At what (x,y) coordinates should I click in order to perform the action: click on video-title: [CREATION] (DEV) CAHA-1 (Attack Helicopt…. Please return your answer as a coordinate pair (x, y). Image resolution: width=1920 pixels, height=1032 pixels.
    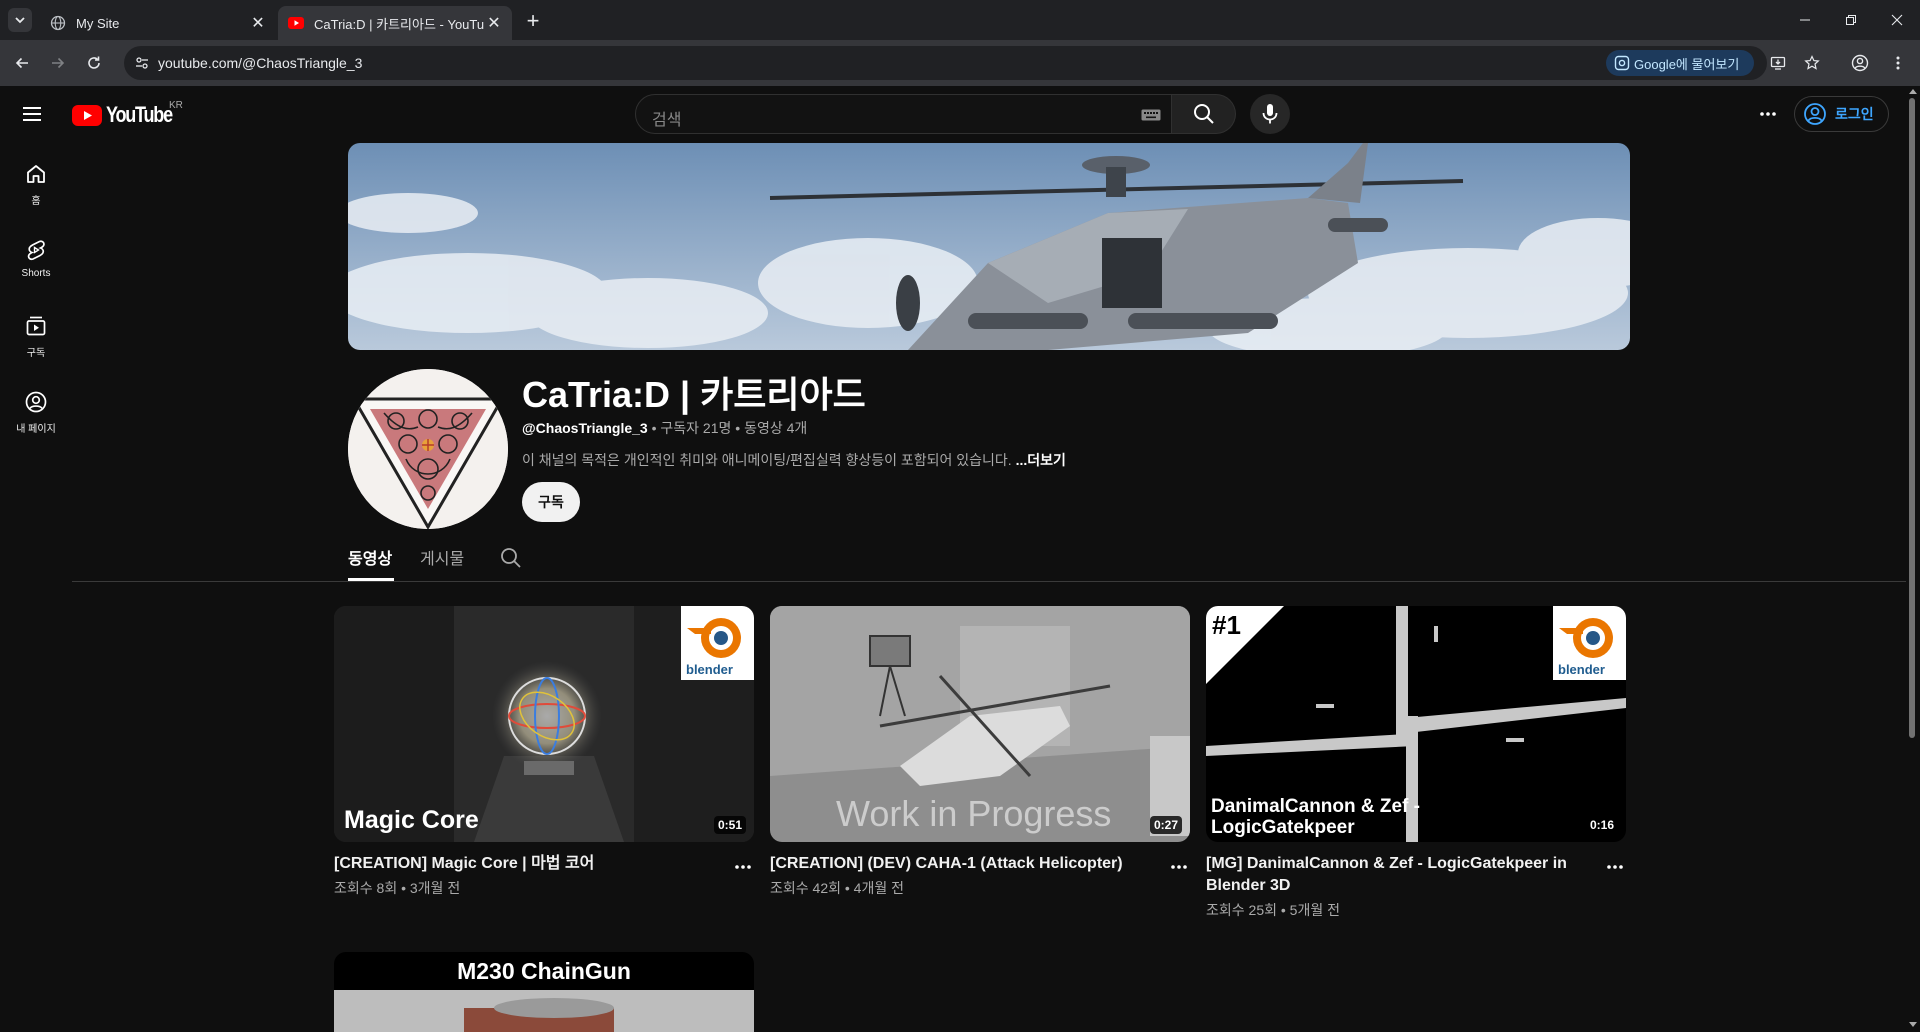
    Looking at the image, I should click on (968, 864).